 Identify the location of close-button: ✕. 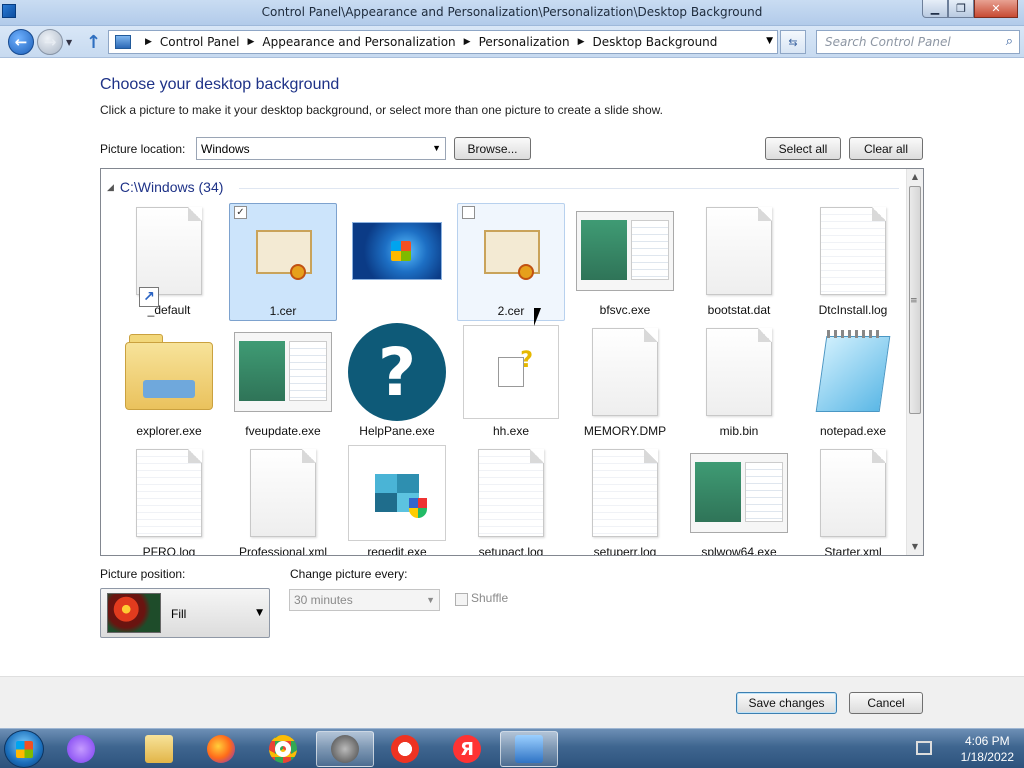
(996, 9).